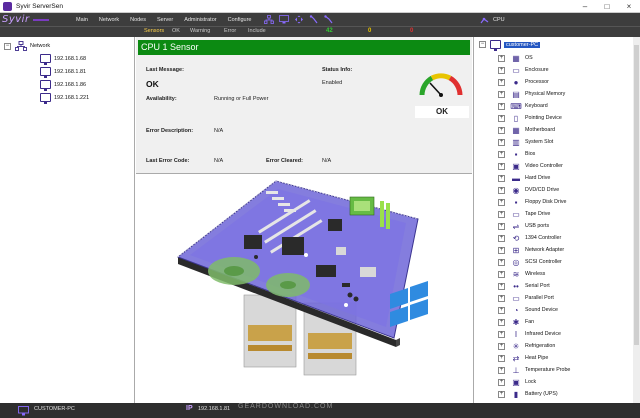  What do you see at coordinates (82, 20) in the screenshot?
I see `menu-main: Main` at bounding box center [82, 20].